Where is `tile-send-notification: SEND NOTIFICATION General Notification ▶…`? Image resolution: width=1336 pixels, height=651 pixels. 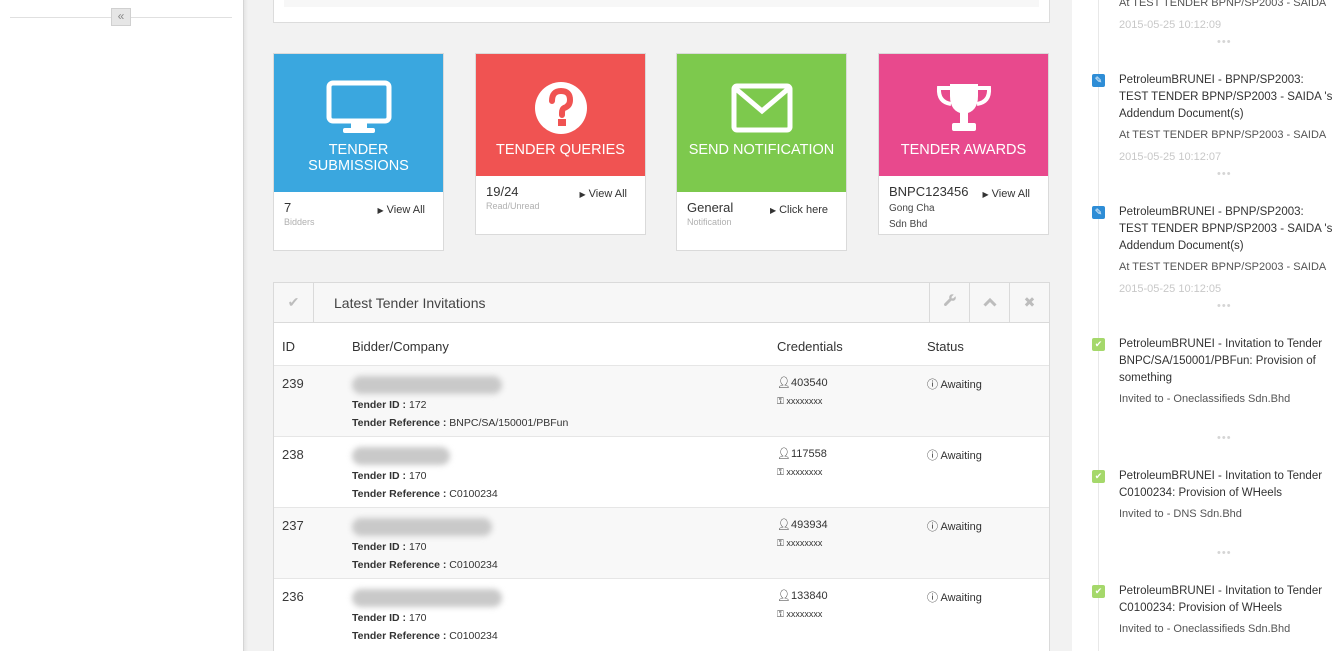 tile-send-notification: SEND NOTIFICATION General Notification ▶… is located at coordinates (761, 152).